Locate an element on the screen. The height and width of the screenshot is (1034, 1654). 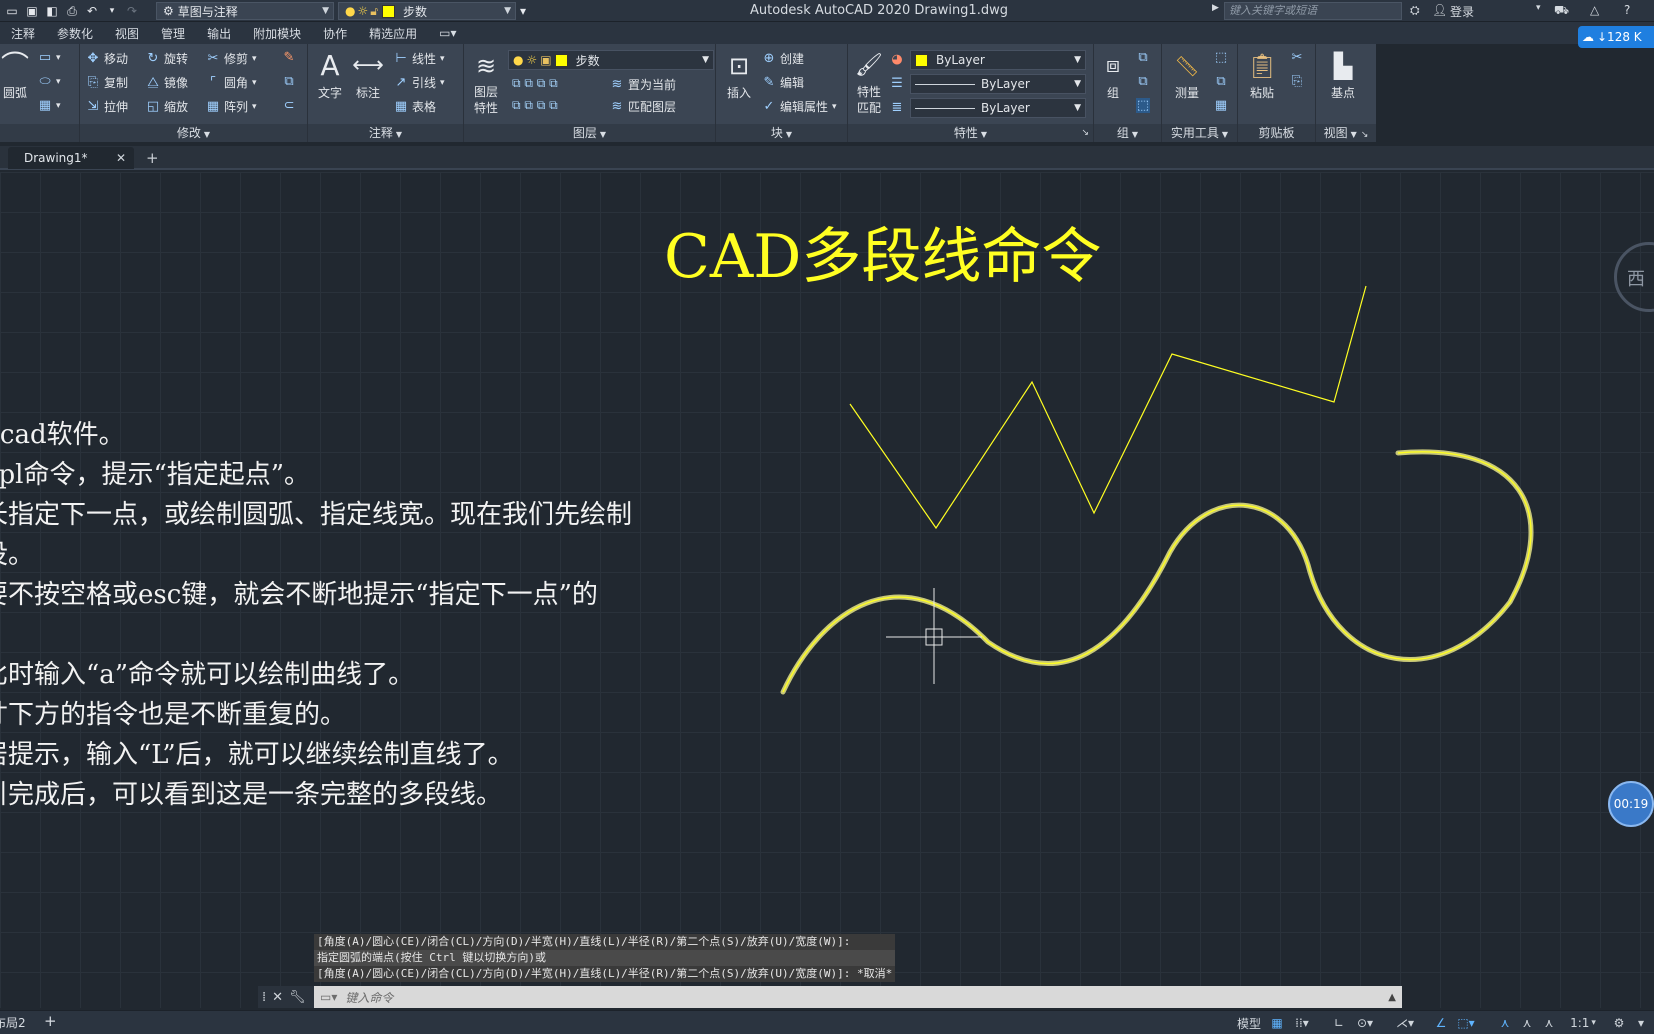
ungroup-button: ⧉ is located at coordinates (1143, 57).